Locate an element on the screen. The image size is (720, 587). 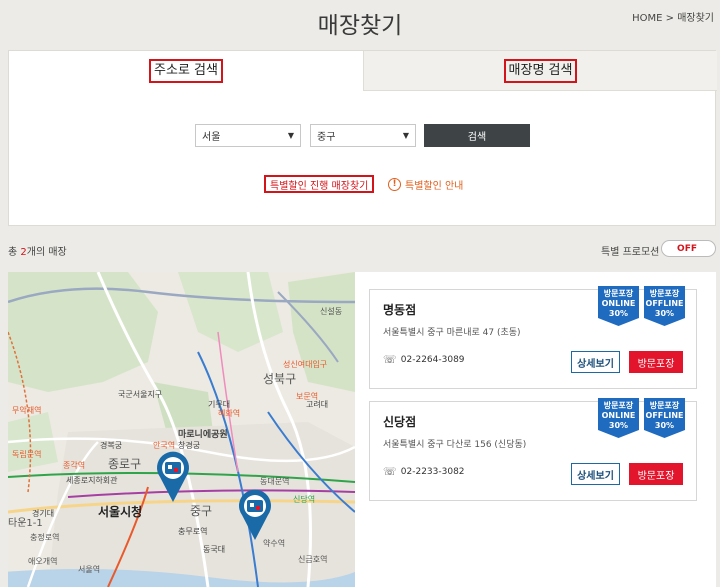
district-select: 중구 ▼ is located at coordinates (363, 135).